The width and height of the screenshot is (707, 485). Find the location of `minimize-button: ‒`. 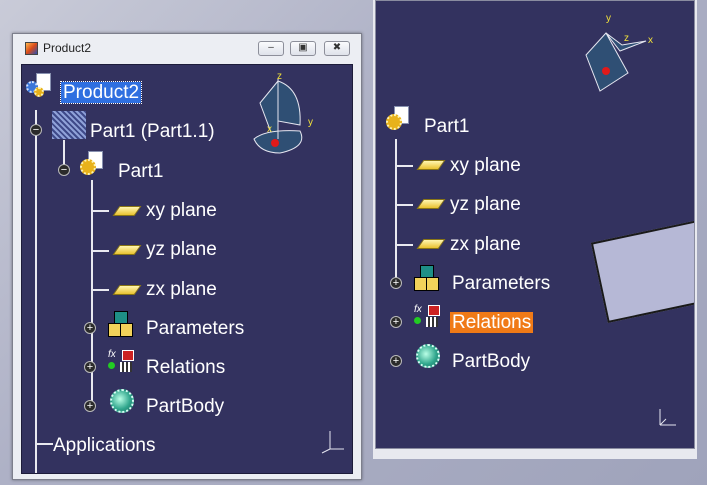

minimize-button: ‒ is located at coordinates (271, 48).